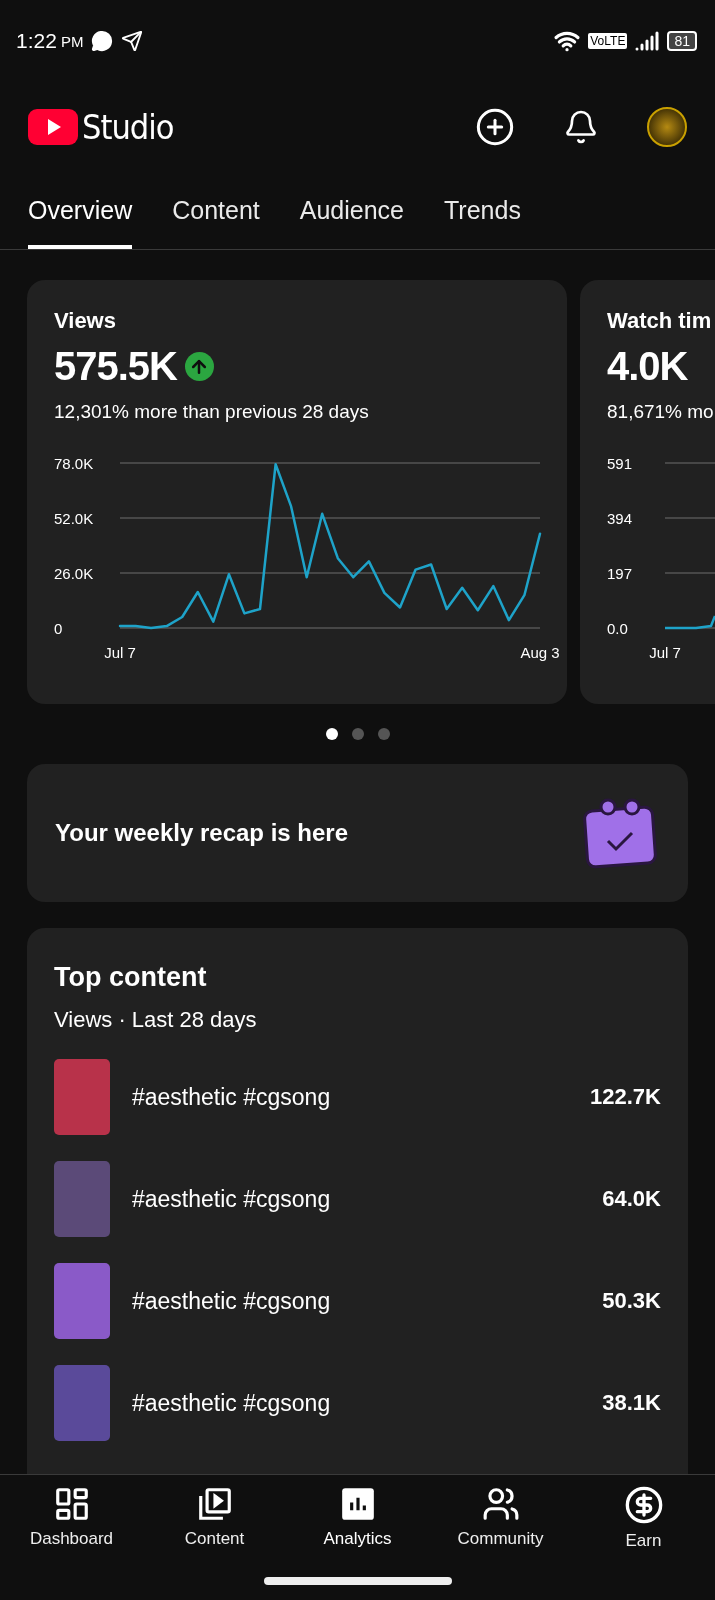  I want to click on nav-item: Community, so click(500, 1518).